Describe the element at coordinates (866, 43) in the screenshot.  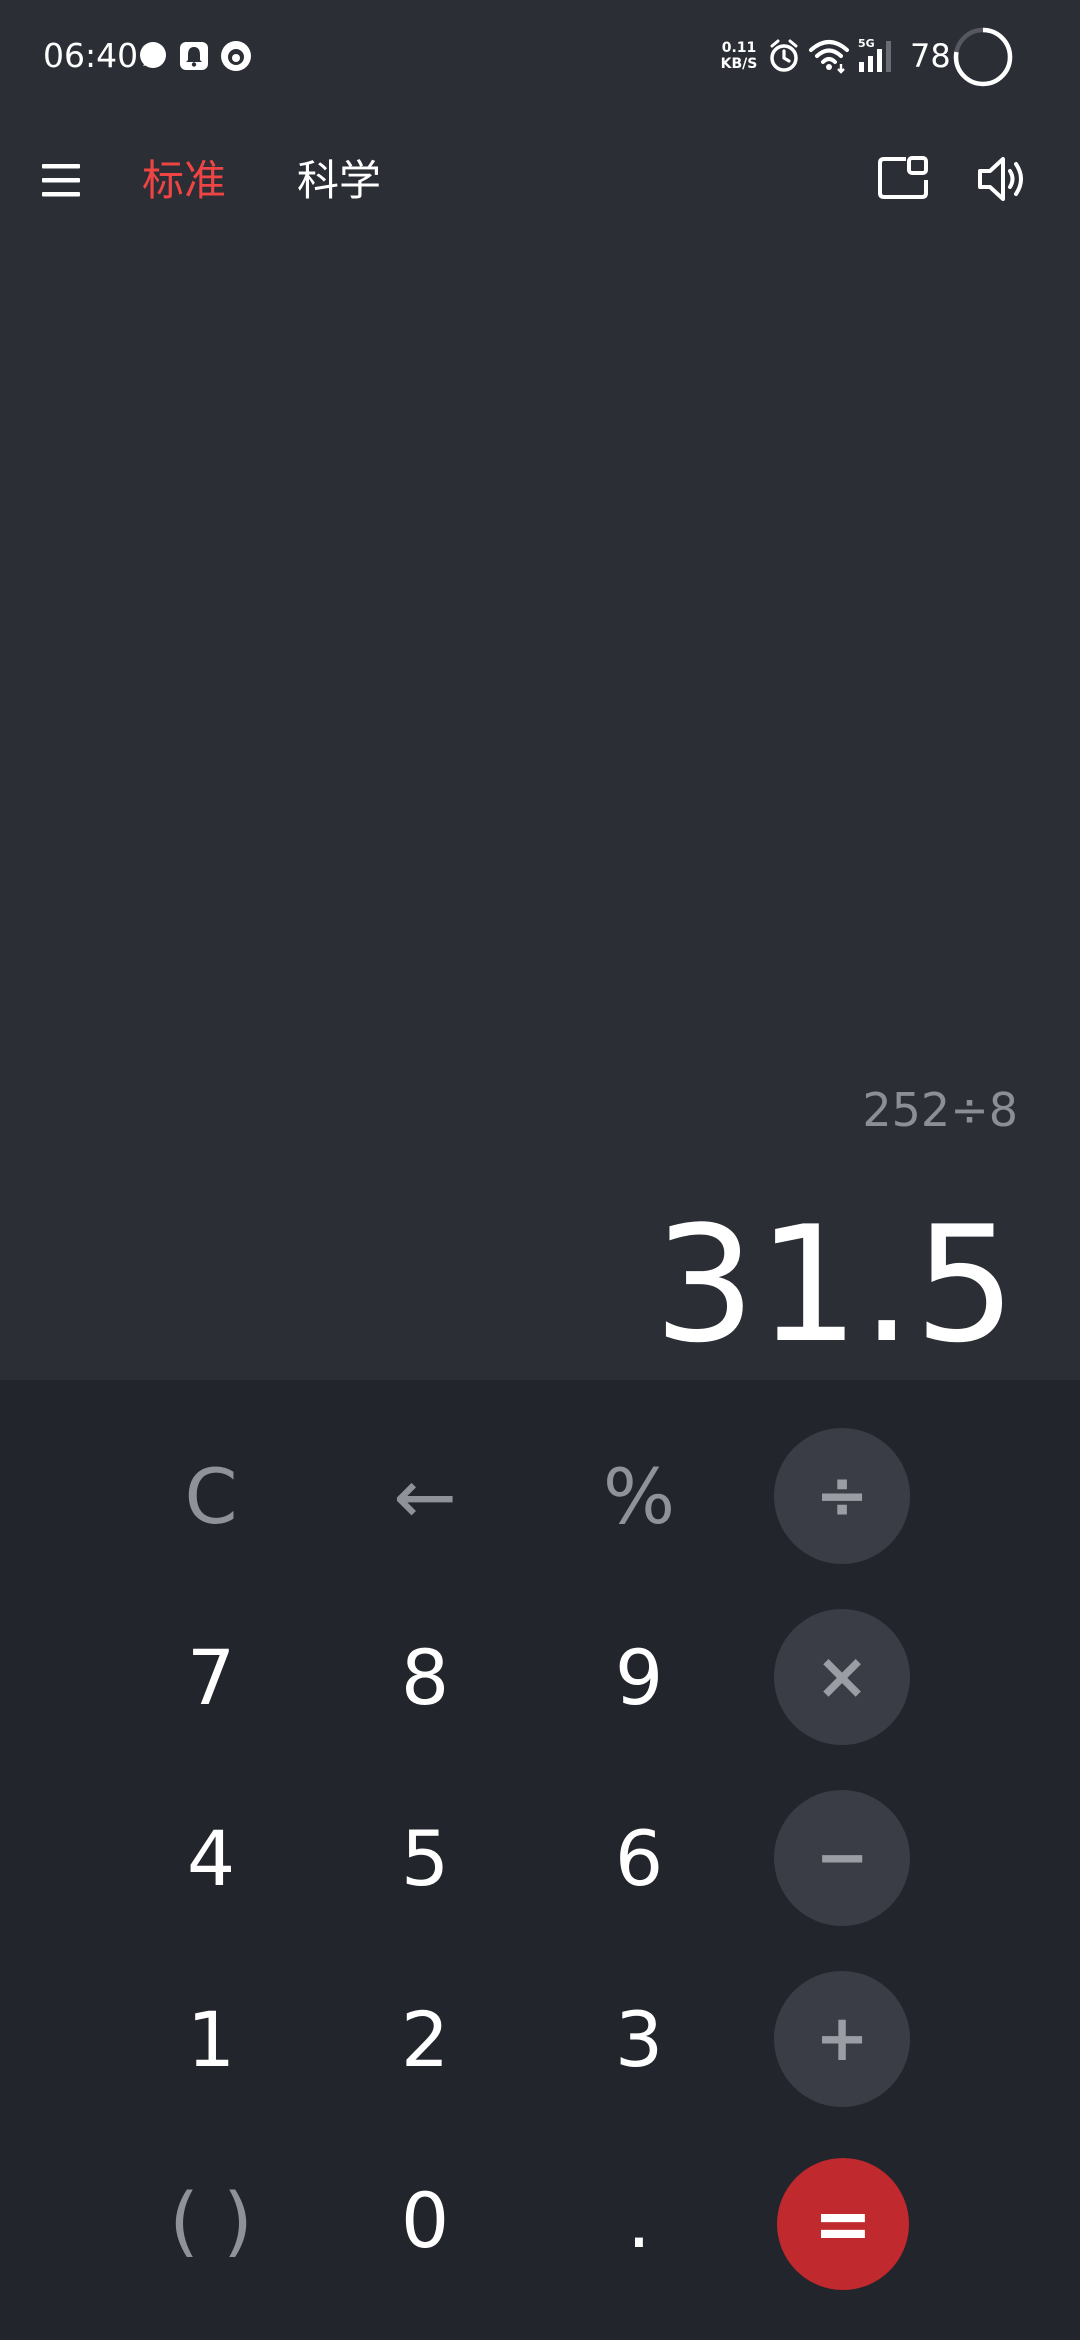
I see `network-type-label: 5G` at that location.